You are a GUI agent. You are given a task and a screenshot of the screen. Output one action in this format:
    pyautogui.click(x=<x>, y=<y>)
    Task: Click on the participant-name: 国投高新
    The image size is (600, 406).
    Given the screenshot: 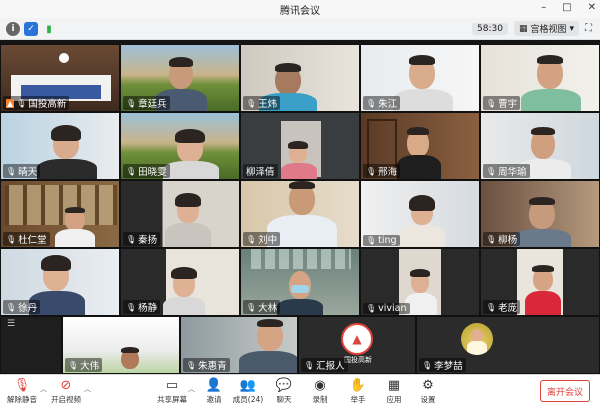 What is the action you would take?
    pyautogui.click(x=47, y=104)
    